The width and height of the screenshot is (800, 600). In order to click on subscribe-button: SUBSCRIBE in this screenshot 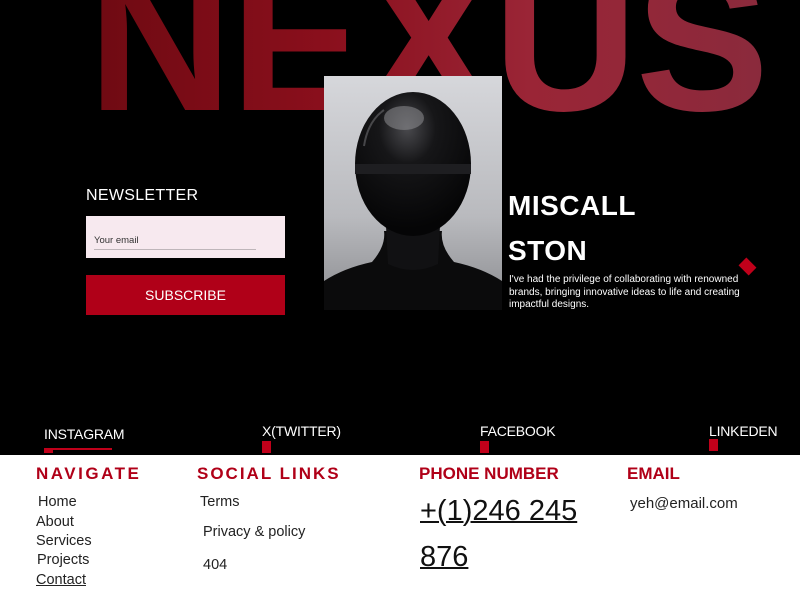, I will do `click(185, 295)`.